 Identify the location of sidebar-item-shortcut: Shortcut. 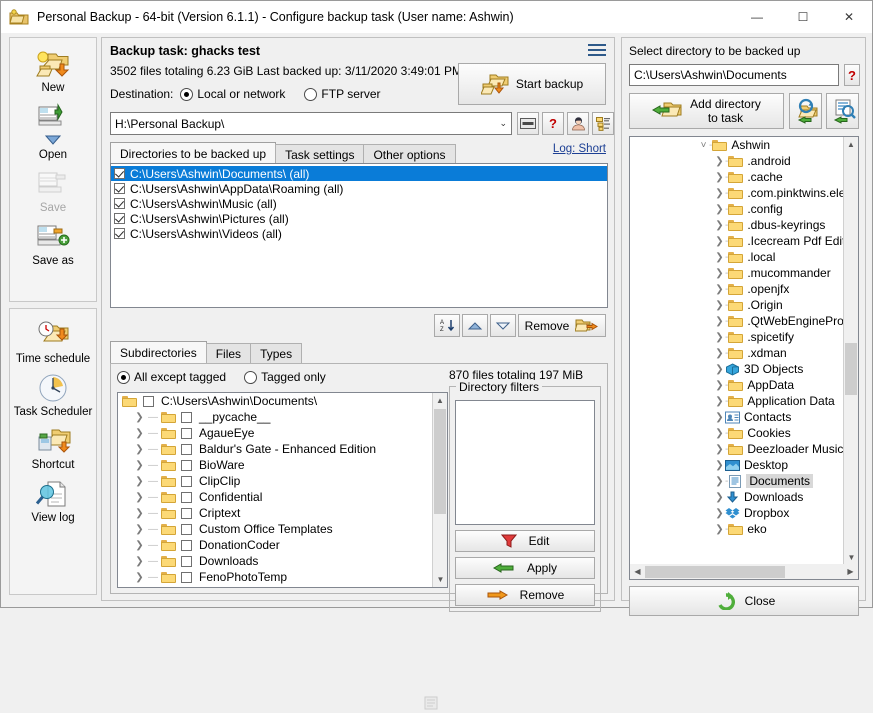
(53, 447).